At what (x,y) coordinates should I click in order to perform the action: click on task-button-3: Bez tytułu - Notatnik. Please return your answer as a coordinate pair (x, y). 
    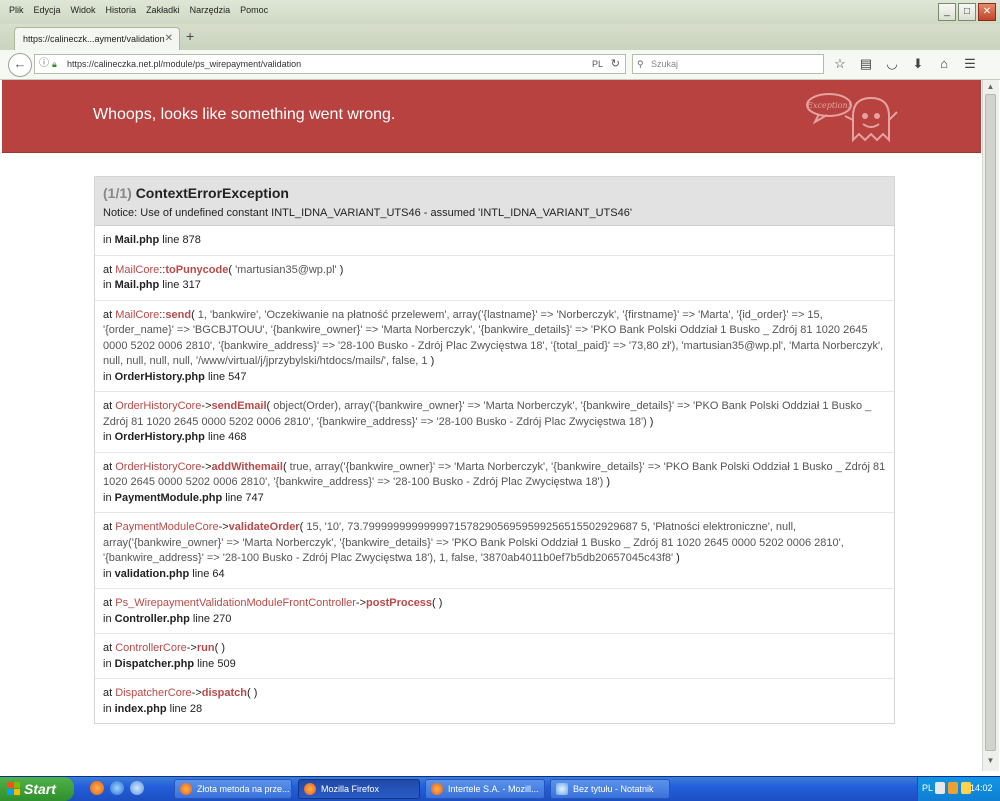
    Looking at the image, I should click on (610, 789).